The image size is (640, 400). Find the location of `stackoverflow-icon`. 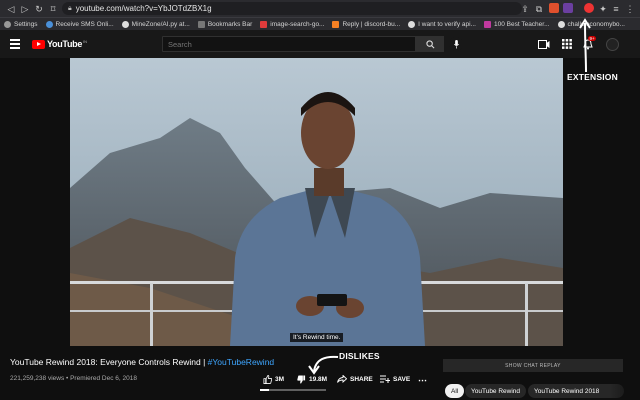

stackoverflow-icon is located at coordinates (336, 24).